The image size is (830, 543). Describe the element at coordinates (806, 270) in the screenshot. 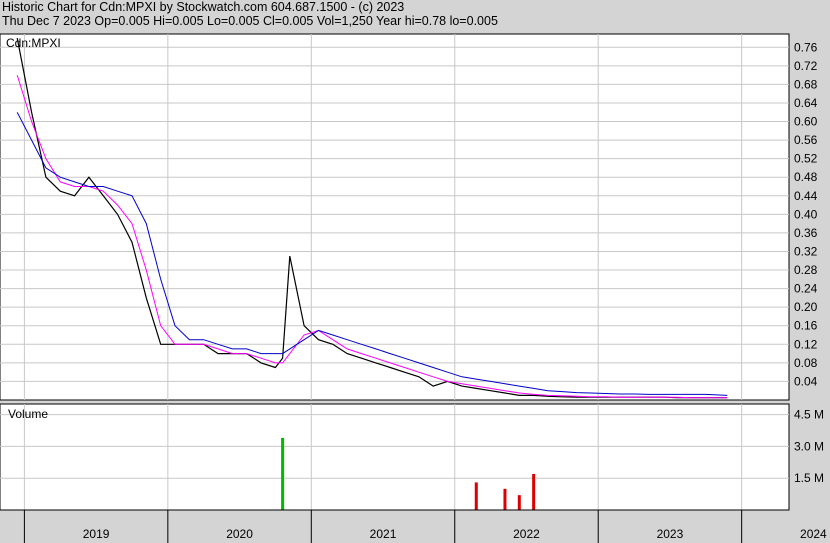

I see `price-tick-label: 0.28` at that location.